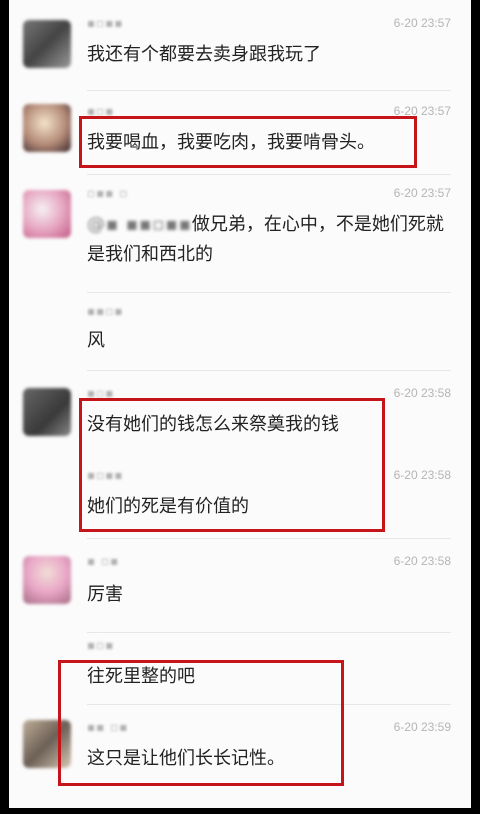 This screenshot has width=480, height=814. Describe the element at coordinates (240, 331) in the screenshot. I see `chat-message: ▪▪▫▪ 风` at that location.